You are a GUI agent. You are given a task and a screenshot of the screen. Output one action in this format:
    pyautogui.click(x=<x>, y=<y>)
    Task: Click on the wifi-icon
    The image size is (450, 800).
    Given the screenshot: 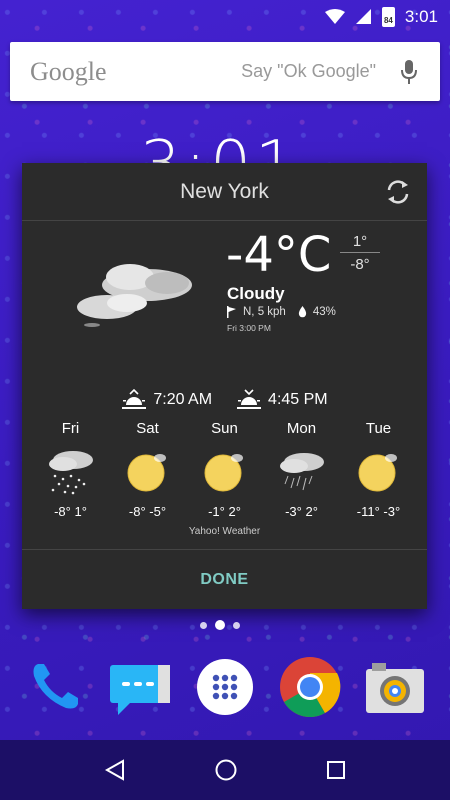 What is the action you would take?
    pyautogui.click(x=334, y=16)
    